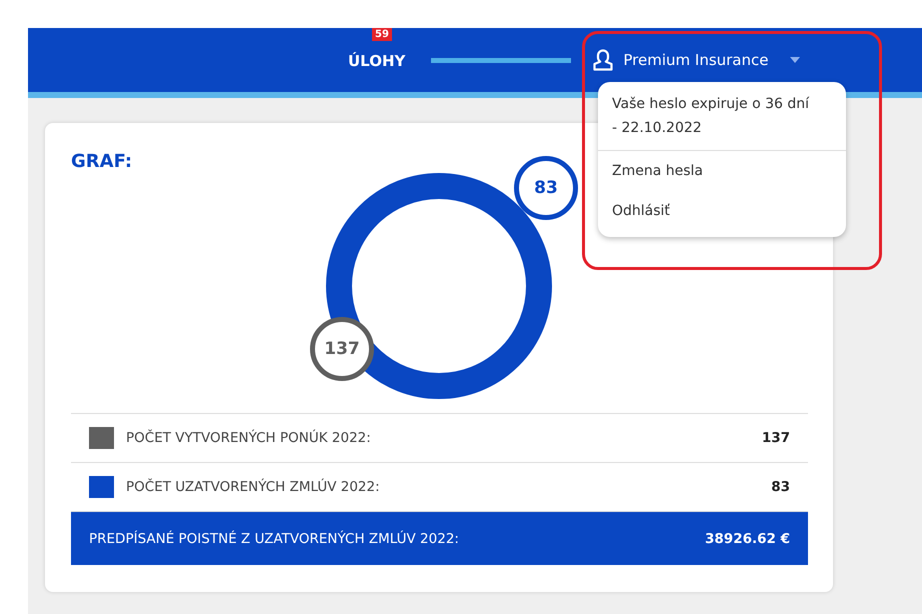 The image size is (922, 614). Describe the element at coordinates (695, 60) in the screenshot. I see `user-menu-button: Premium Insurance` at that location.